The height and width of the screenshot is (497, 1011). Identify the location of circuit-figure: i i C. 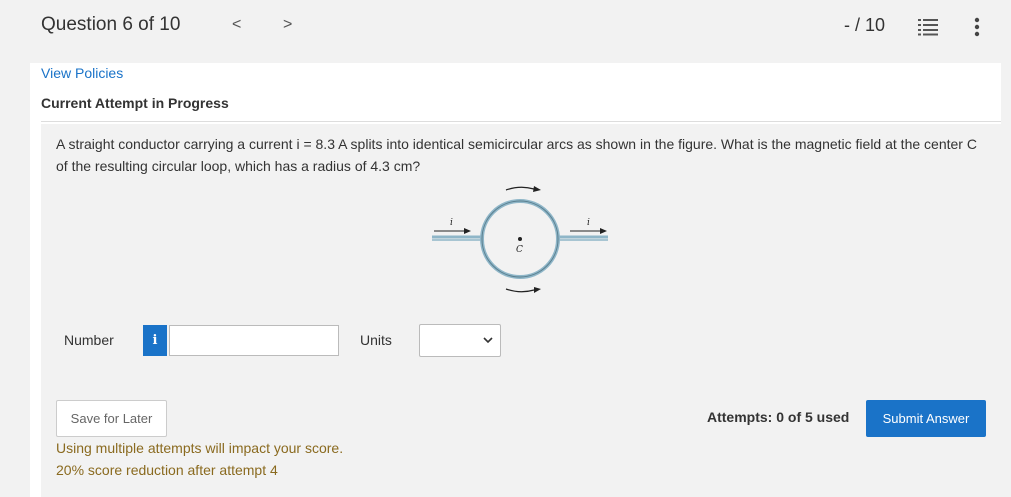
(520, 239).